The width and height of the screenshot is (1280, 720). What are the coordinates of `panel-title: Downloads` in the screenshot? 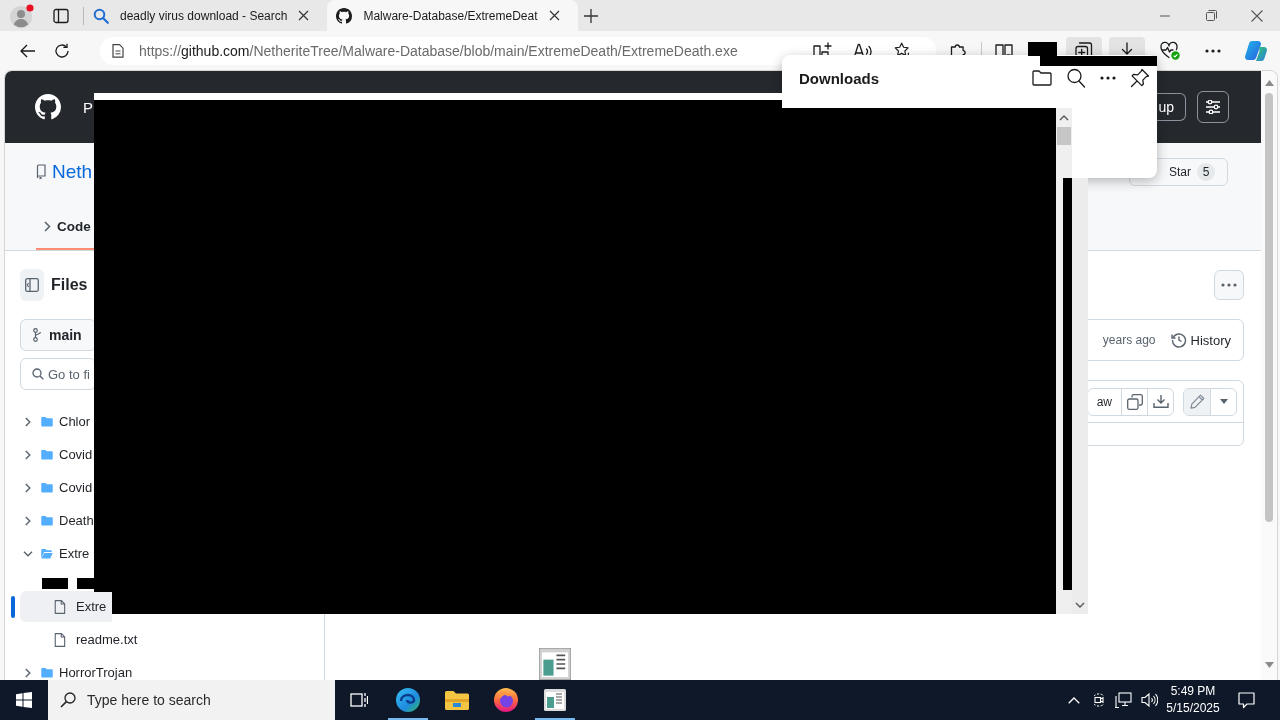 It's located at (839, 78).